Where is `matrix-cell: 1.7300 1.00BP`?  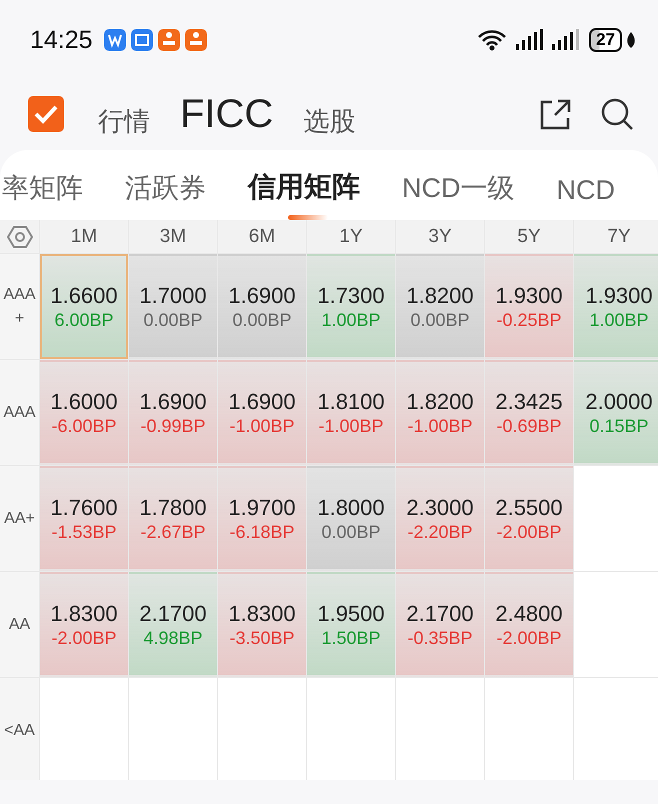 matrix-cell: 1.7300 1.00BP is located at coordinates (351, 306).